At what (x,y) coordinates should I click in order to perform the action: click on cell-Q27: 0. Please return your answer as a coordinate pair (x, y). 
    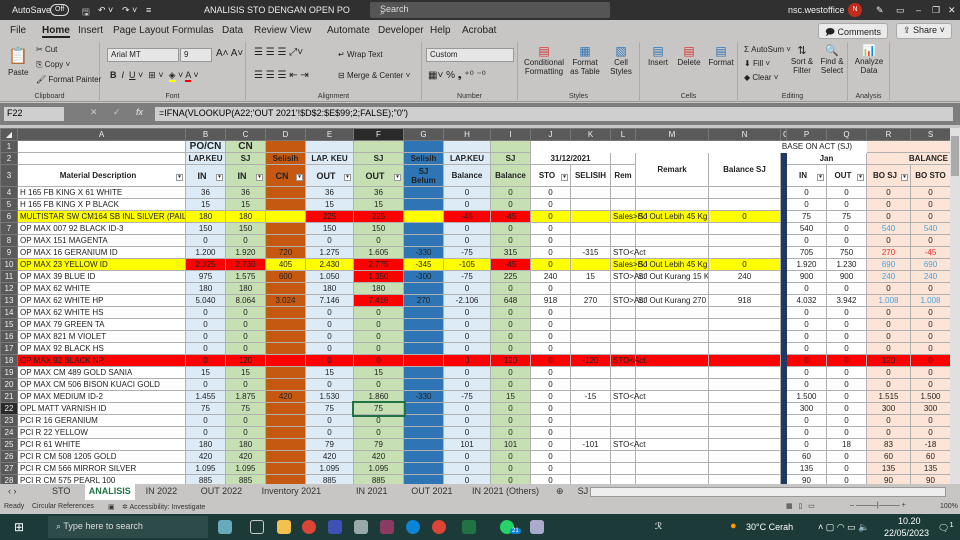
    Looking at the image, I should click on (846, 468).